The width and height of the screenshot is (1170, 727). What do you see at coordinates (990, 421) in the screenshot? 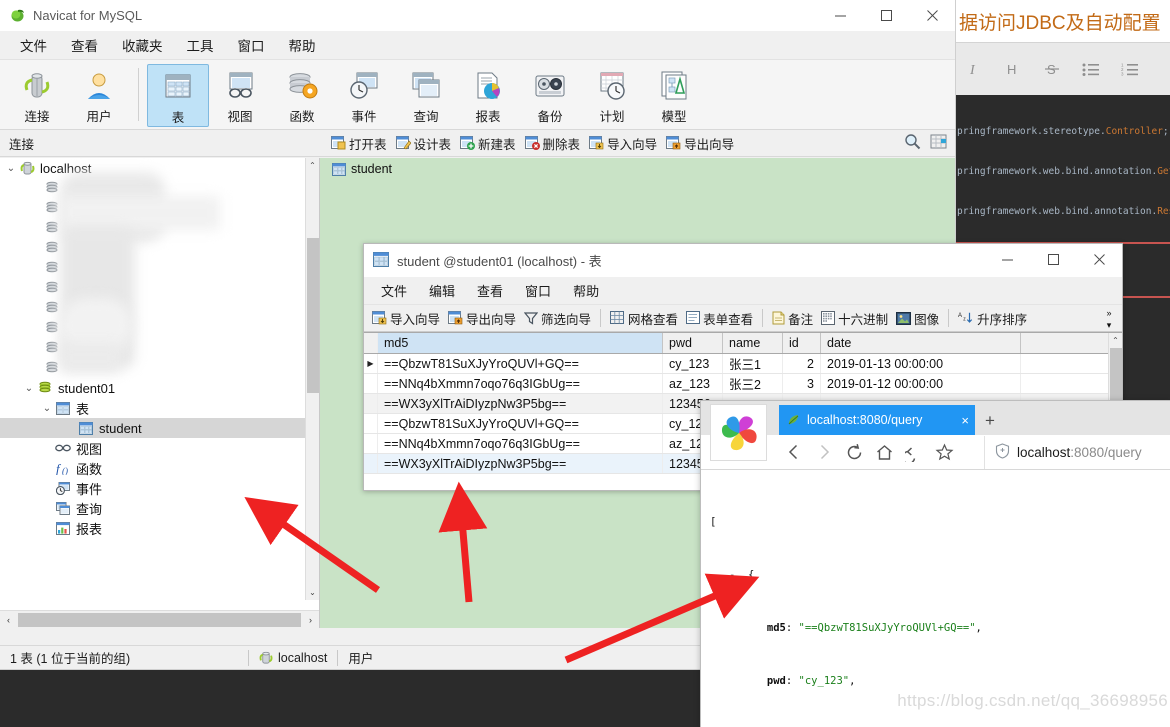
I see `new-tab-button: +` at bounding box center [990, 421].